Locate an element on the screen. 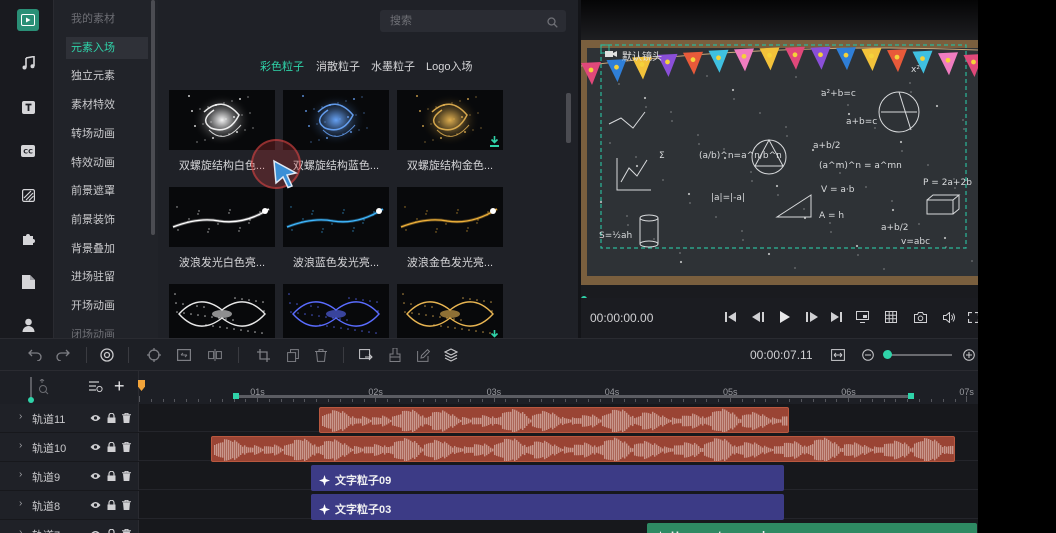 Image resolution: width=1056 pixels, height=533 pixels. brush-icon is located at coordinates (395, 355).